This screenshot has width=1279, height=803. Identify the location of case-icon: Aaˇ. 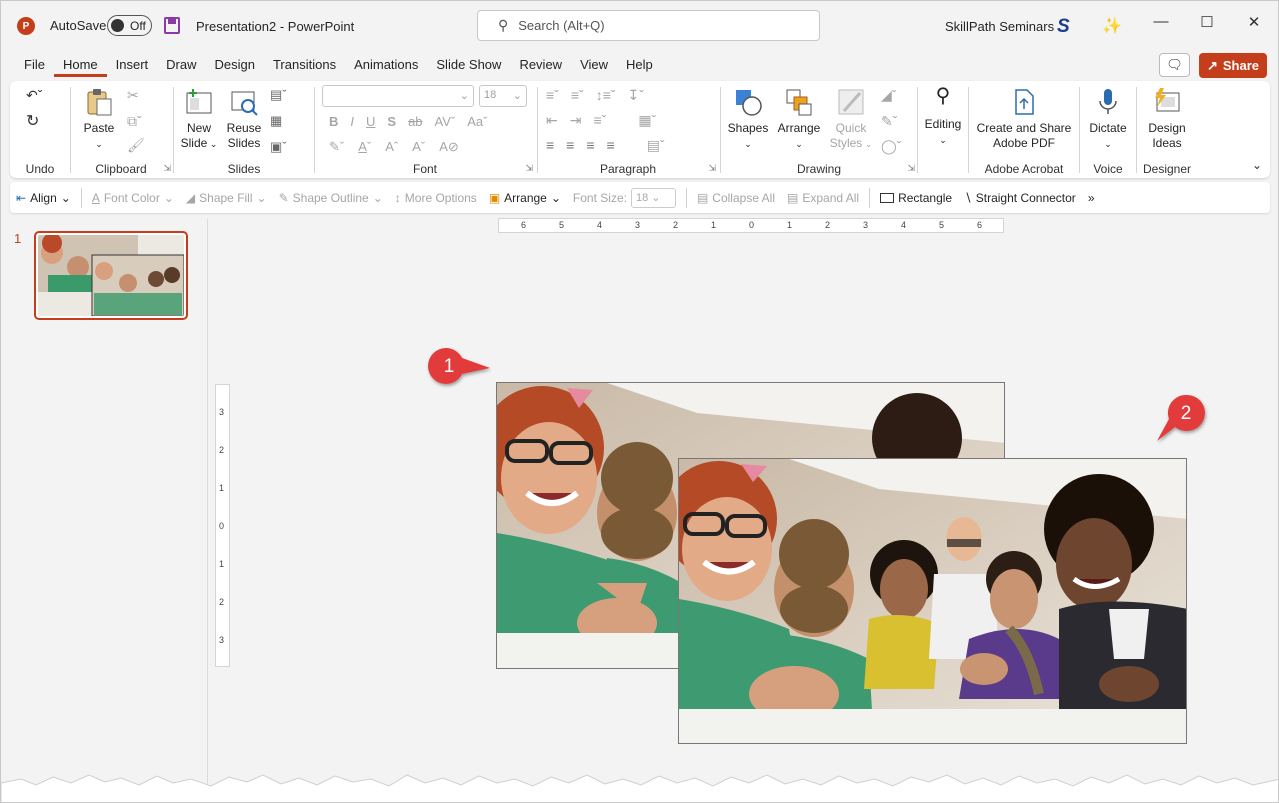
(477, 121).